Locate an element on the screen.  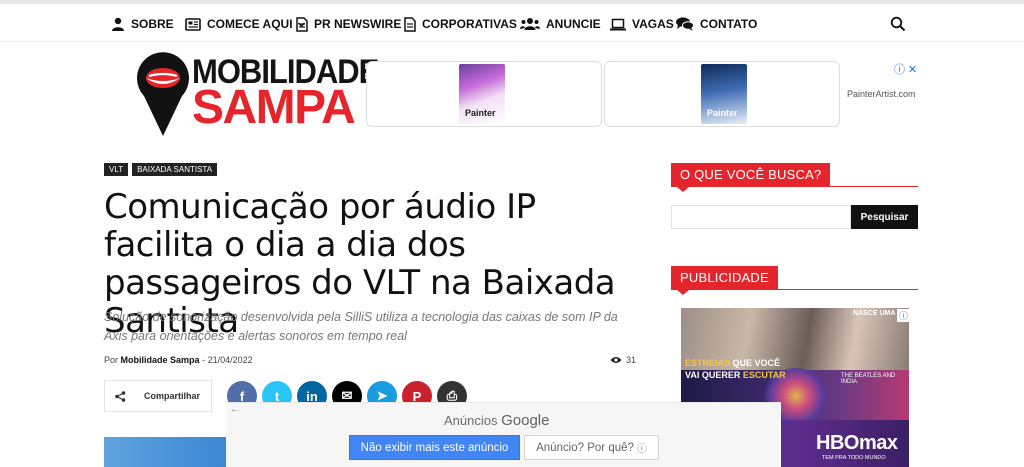
nav-item-contato: CONTATO is located at coordinates (716, 24).